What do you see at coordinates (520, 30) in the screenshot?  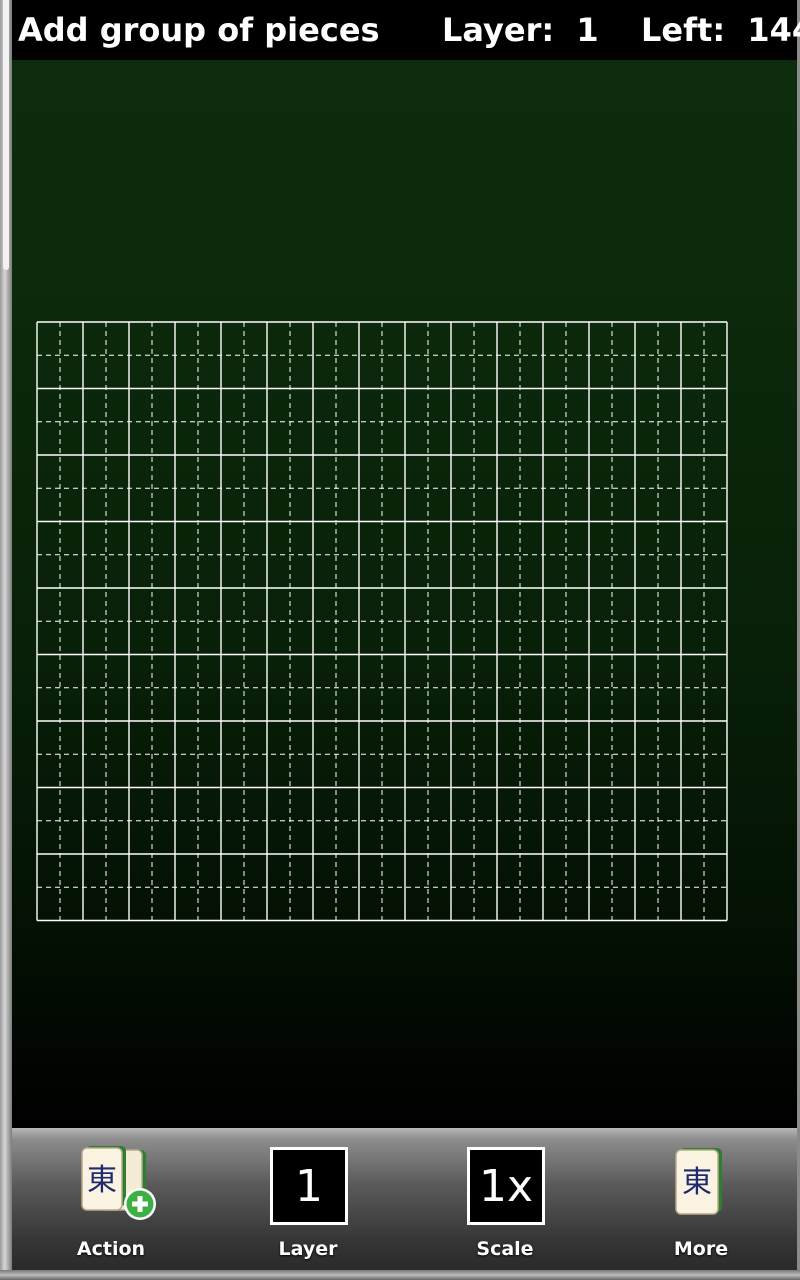 I see `layer-indicator: Layer: 1` at bounding box center [520, 30].